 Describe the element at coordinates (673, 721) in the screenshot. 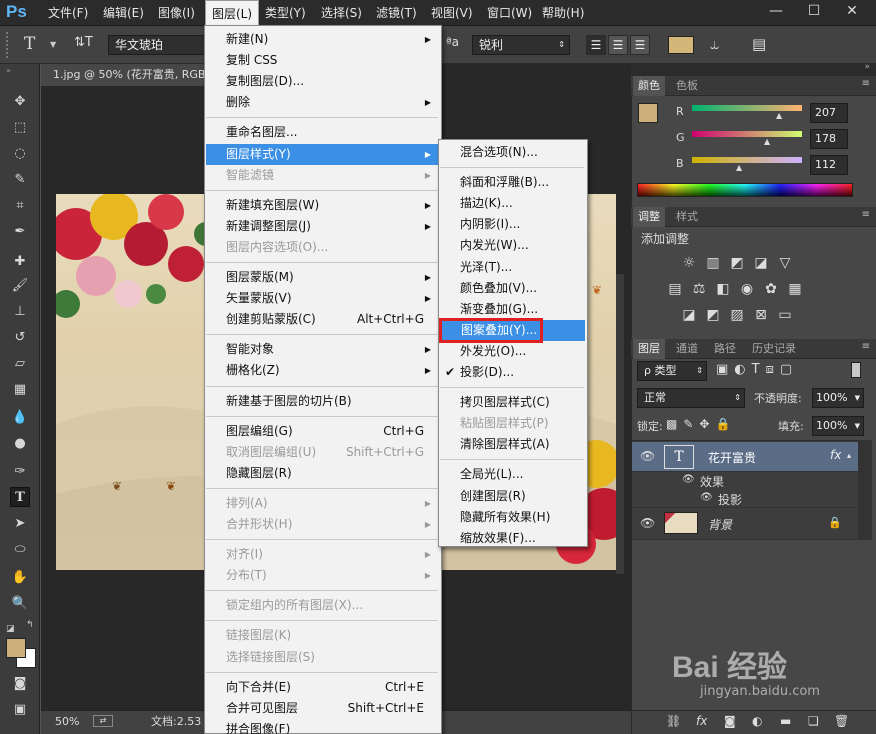

I see `link-layers-icon: ⛓` at that location.